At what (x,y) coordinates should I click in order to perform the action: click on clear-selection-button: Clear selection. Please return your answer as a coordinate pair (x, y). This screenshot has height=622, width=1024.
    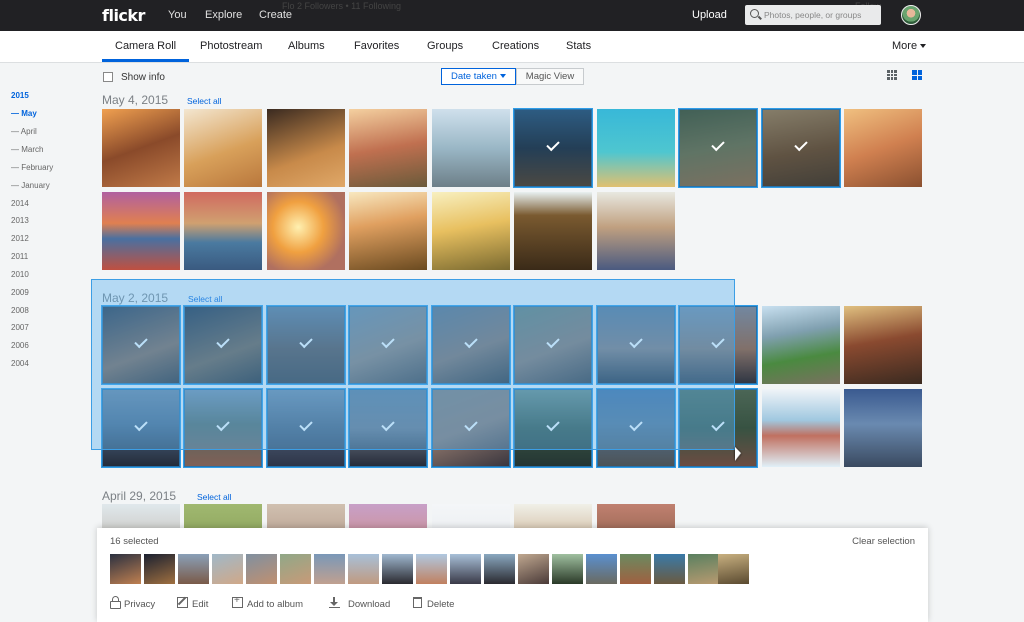
    Looking at the image, I should click on (883, 541).